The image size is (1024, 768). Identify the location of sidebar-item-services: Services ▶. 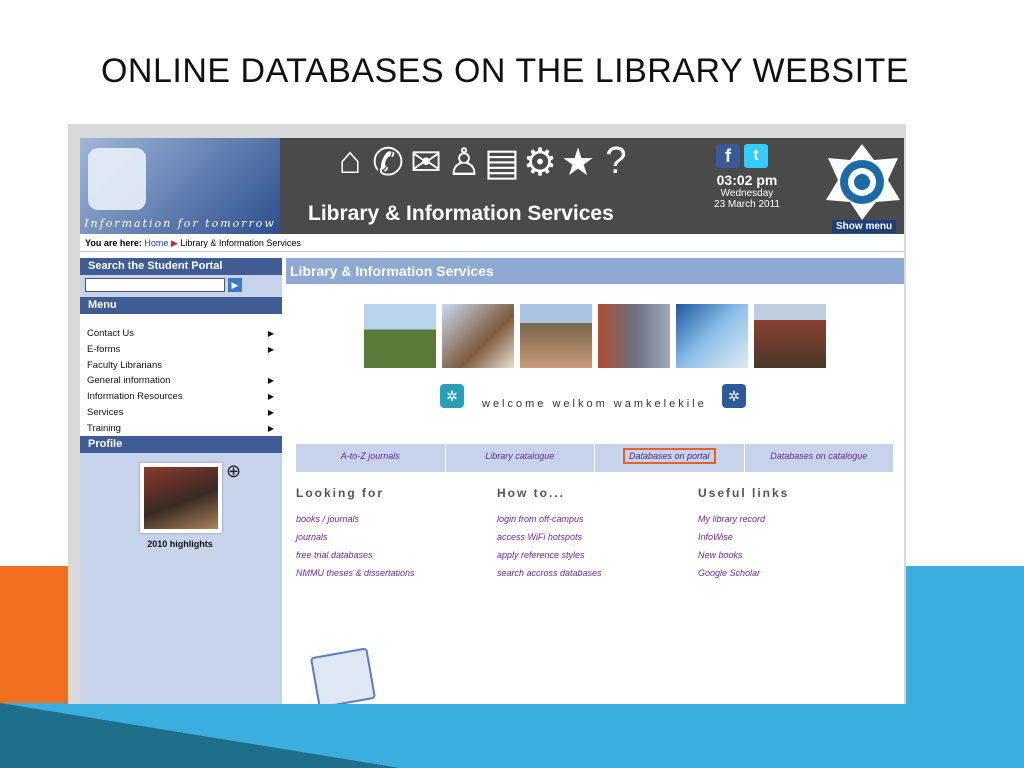
(181, 413).